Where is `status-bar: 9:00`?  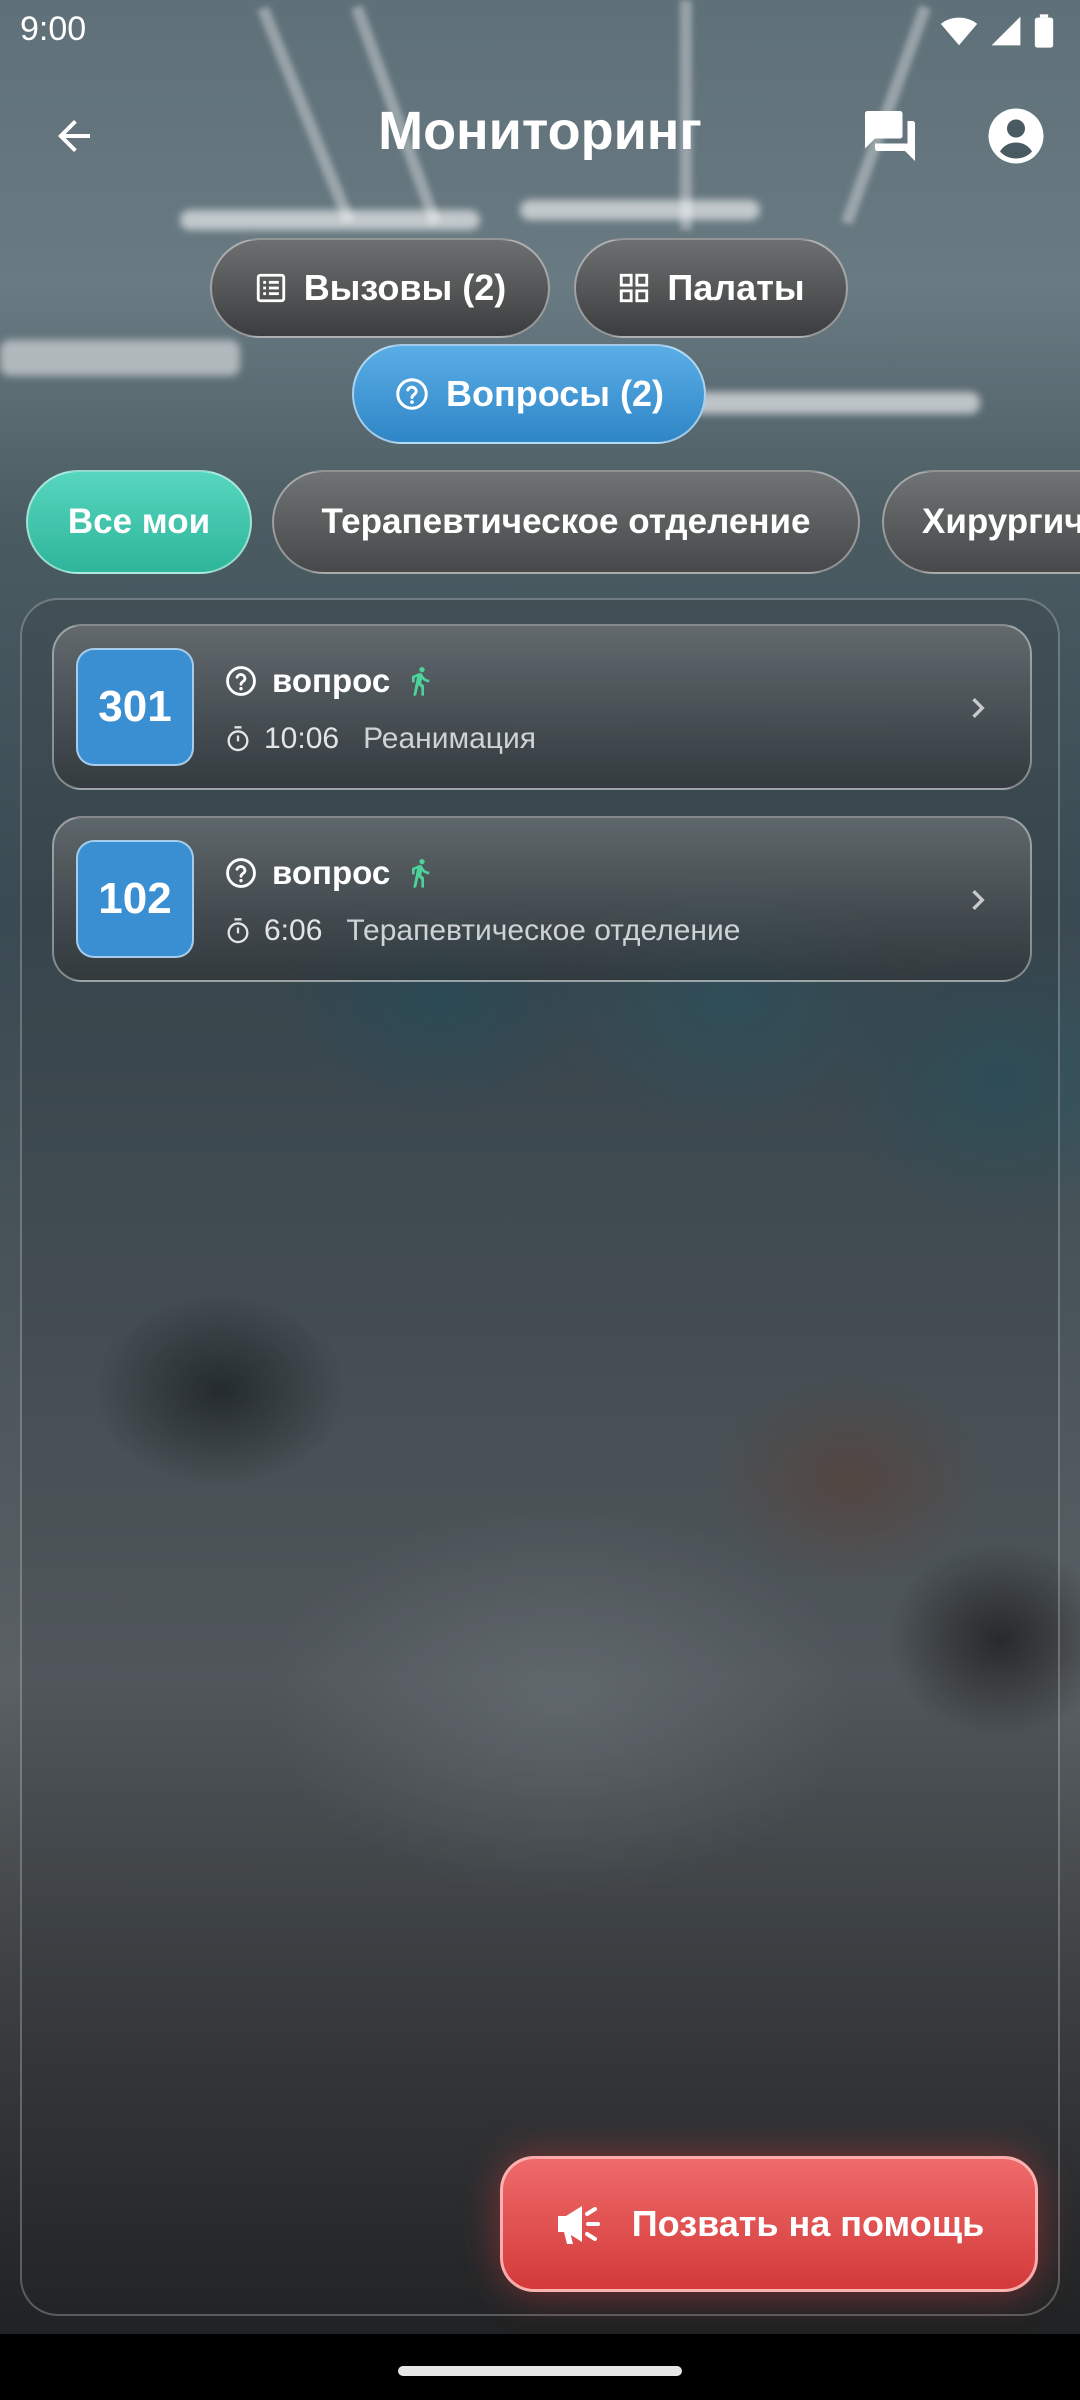
status-bar: 9:00 is located at coordinates (540, 32).